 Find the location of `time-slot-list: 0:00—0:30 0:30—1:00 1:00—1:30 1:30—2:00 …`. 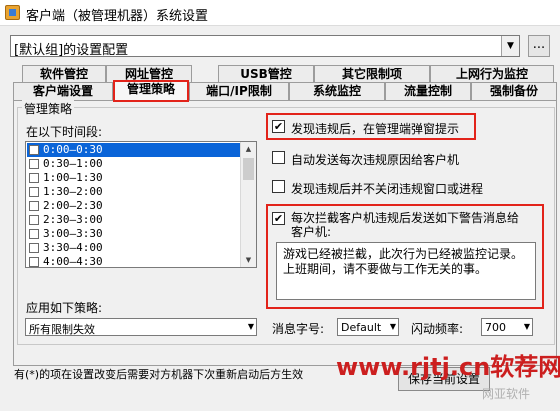

time-slot-list: 0:00—0:30 0:30—1:00 1:00—1:30 1:30—2:00 … is located at coordinates (141, 204).